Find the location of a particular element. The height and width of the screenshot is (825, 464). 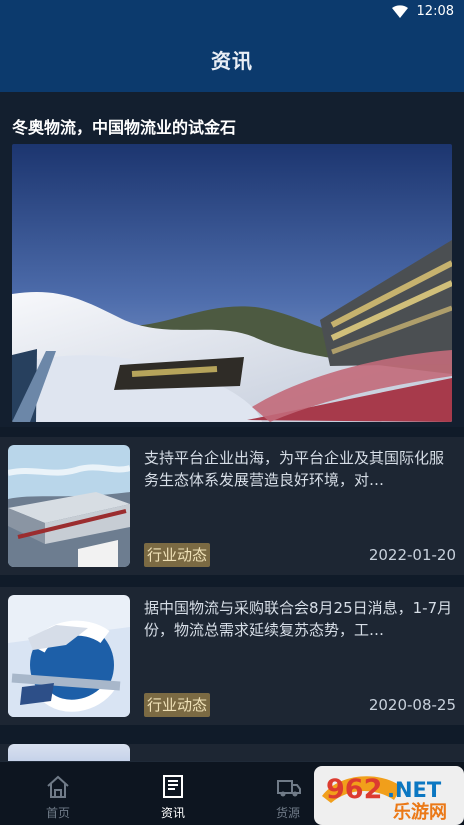

app-header: 资讯 is located at coordinates (232, 59).